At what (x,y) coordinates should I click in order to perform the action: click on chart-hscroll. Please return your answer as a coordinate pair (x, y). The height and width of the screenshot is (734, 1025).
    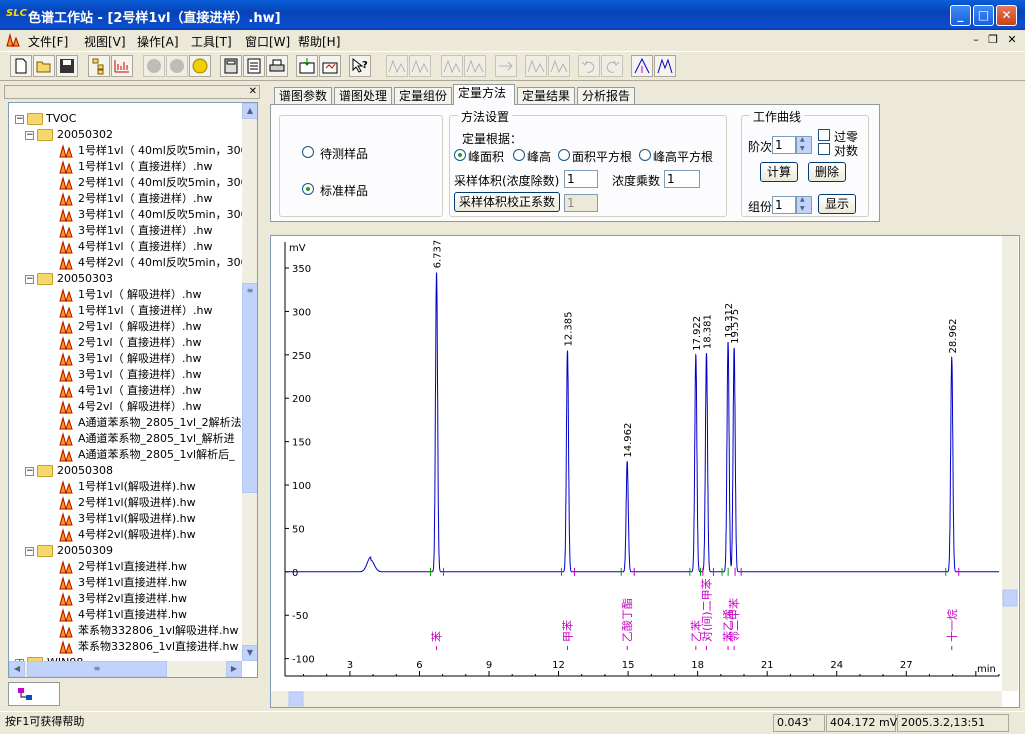
    Looking at the image, I should click on (636, 699).